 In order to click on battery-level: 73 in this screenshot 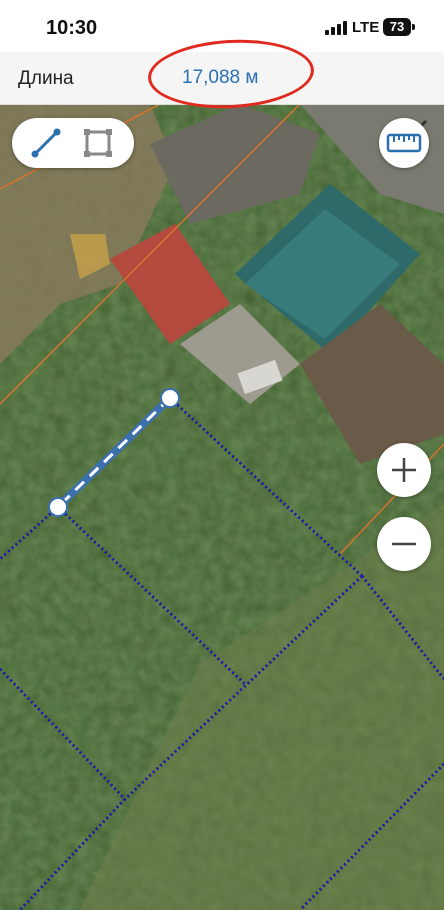, I will do `click(397, 26)`.